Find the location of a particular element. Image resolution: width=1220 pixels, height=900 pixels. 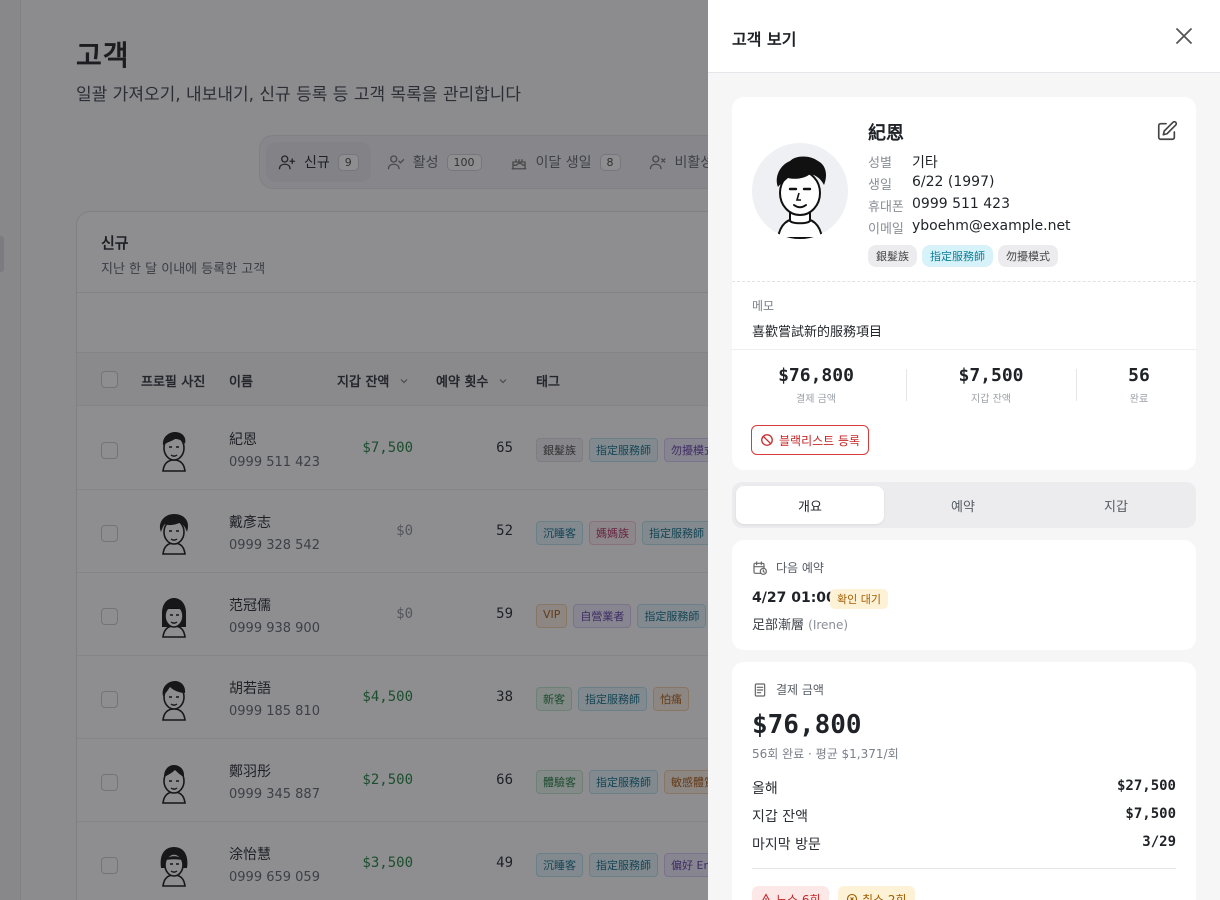

no-show-label: 노쇼 6회 is located at coordinates (798, 896).